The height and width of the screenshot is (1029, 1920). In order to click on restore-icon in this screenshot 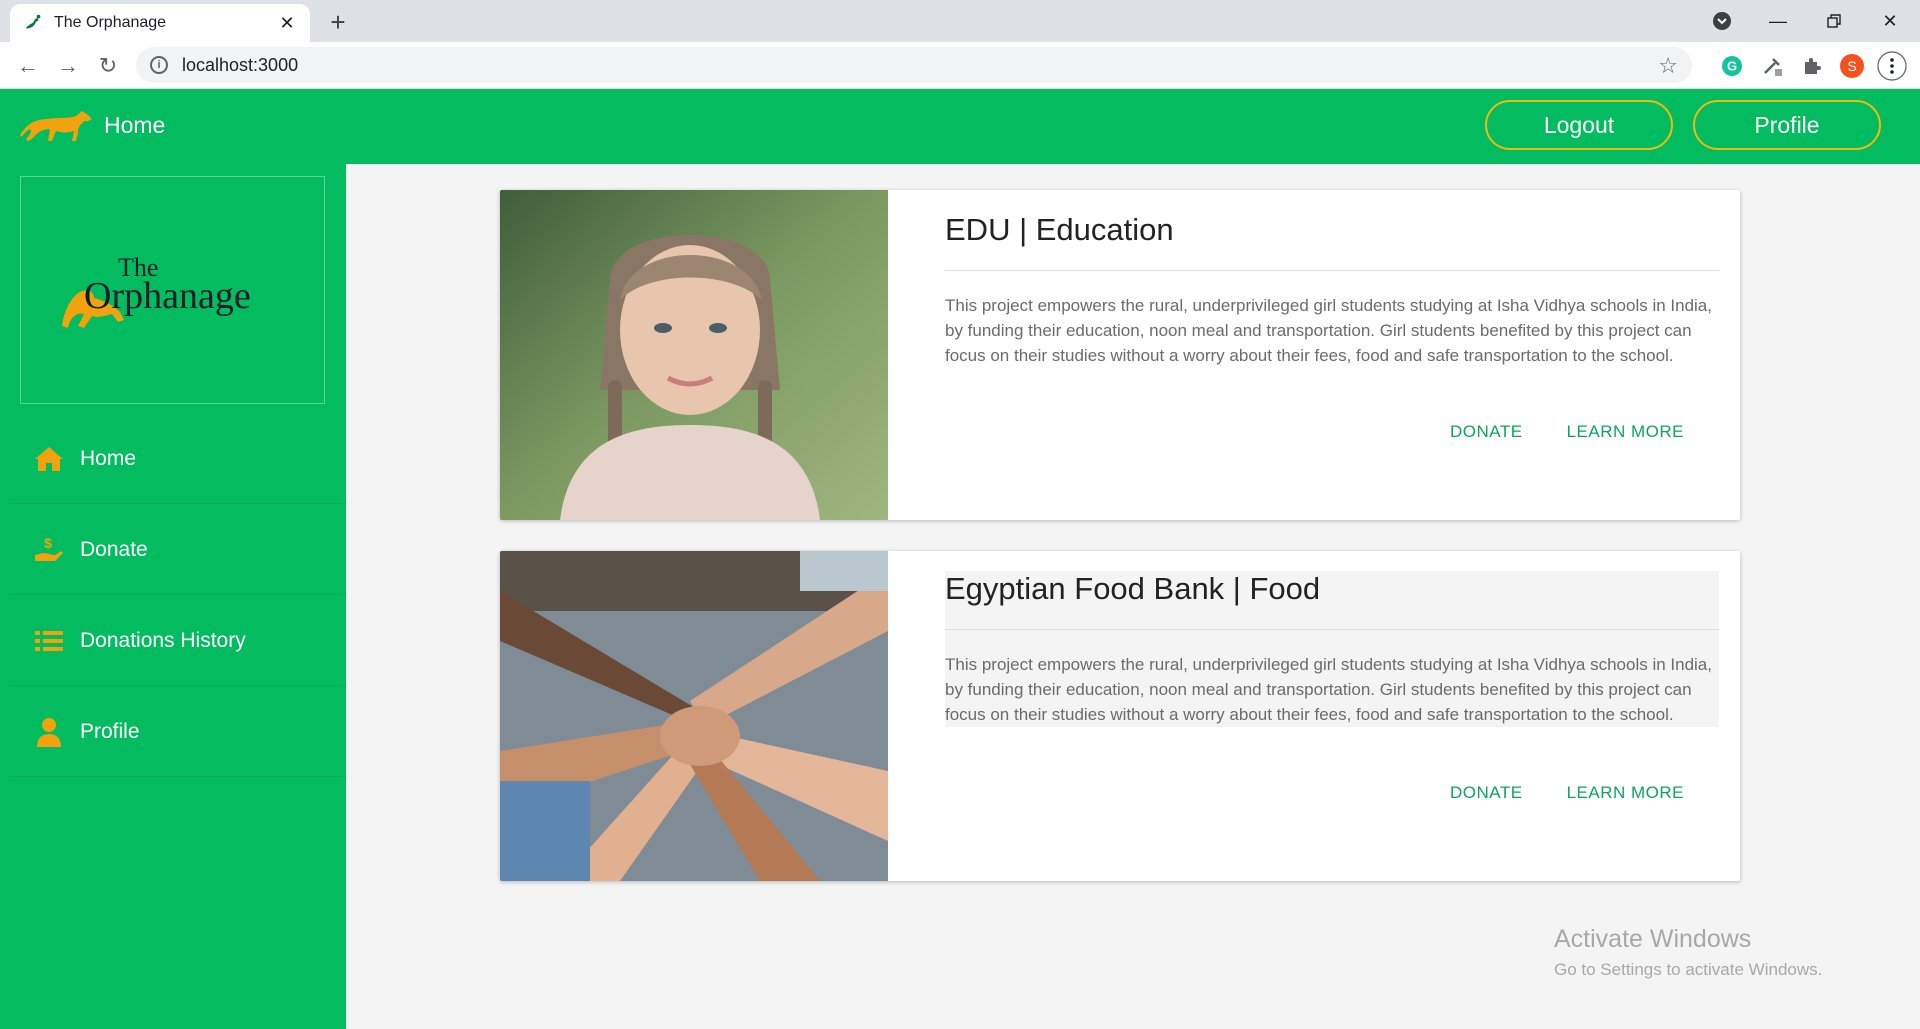, I will do `click(1834, 21)`.